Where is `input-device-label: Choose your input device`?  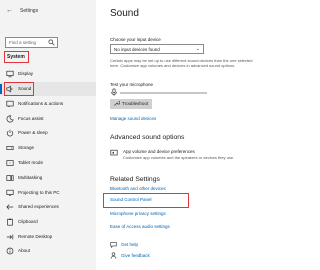
input-device-label: Choose your input device is located at coordinates (135, 39).